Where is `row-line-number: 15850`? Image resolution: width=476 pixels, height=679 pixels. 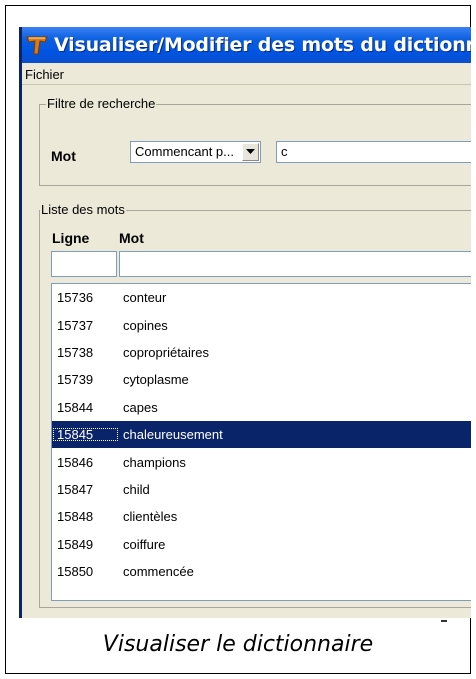 row-line-number: 15850 is located at coordinates (75, 572).